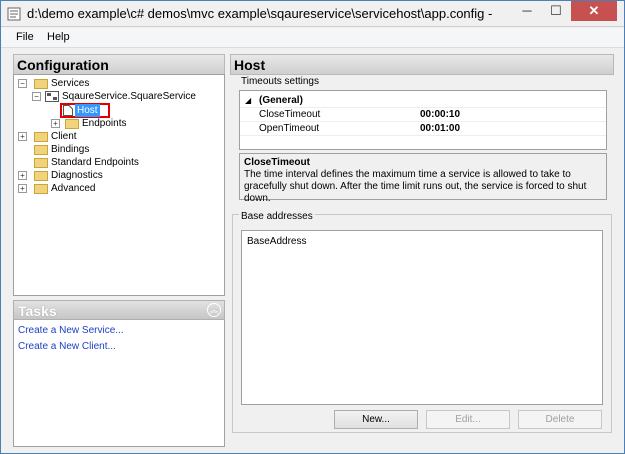 This screenshot has width=625, height=454. I want to click on maximize-button: ☐, so click(556, 11).